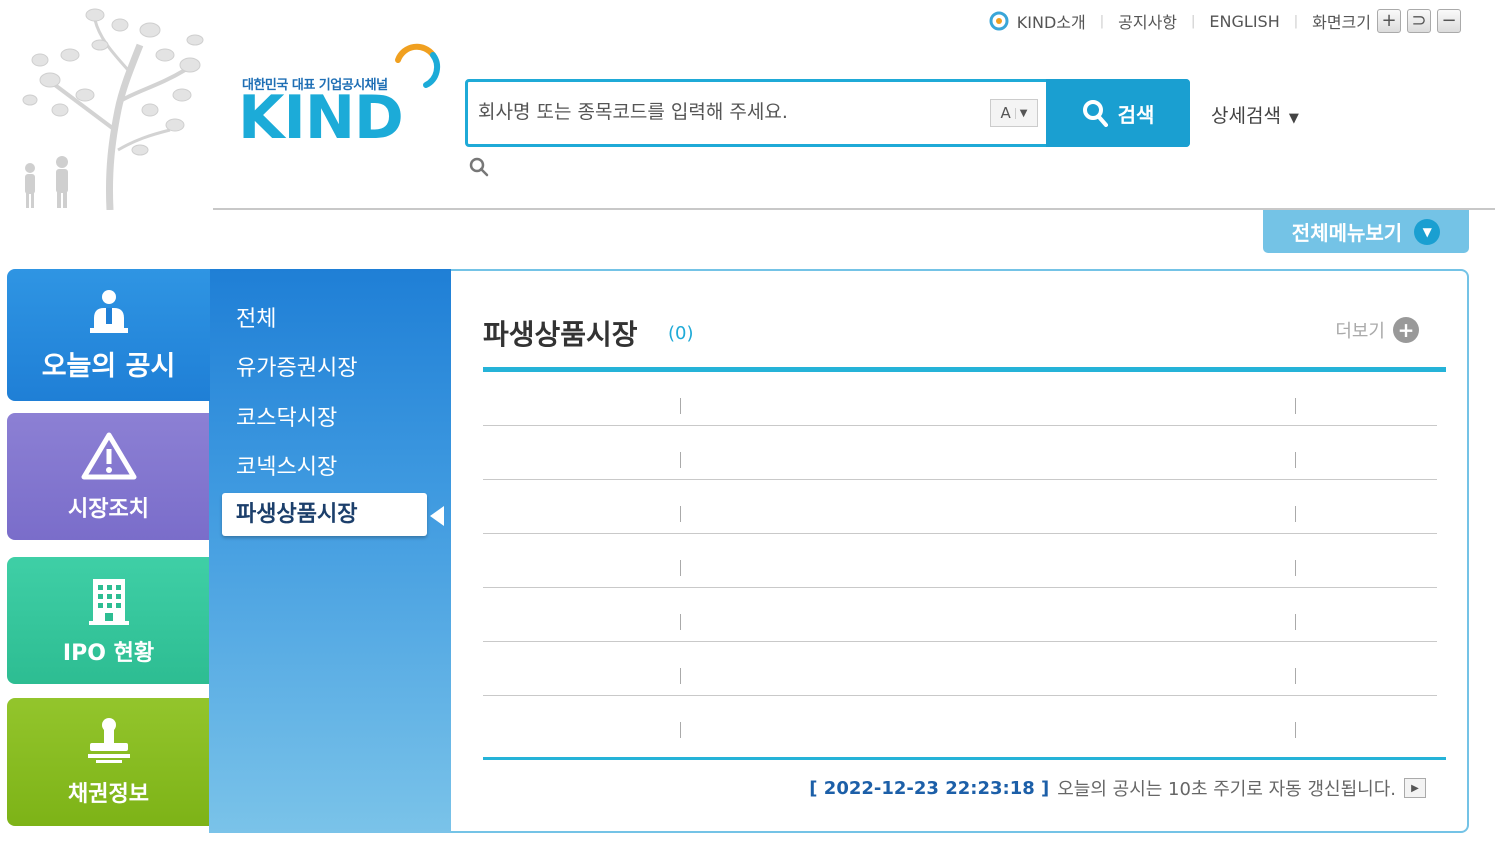  I want to click on tab-market-action: 시장조치, so click(108, 476).